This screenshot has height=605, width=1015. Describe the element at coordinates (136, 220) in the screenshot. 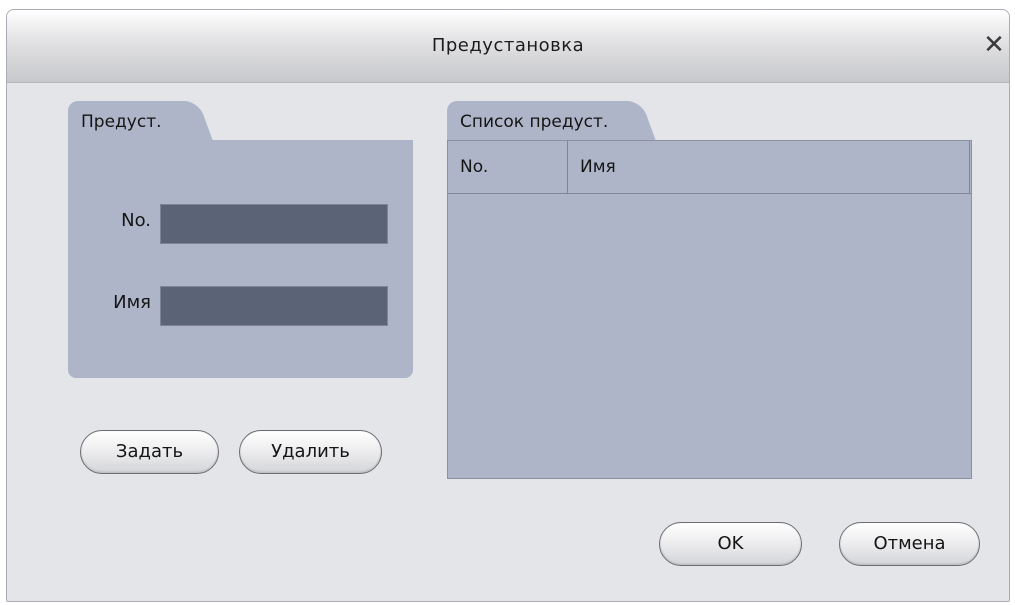

I see `no-label: No.` at that location.